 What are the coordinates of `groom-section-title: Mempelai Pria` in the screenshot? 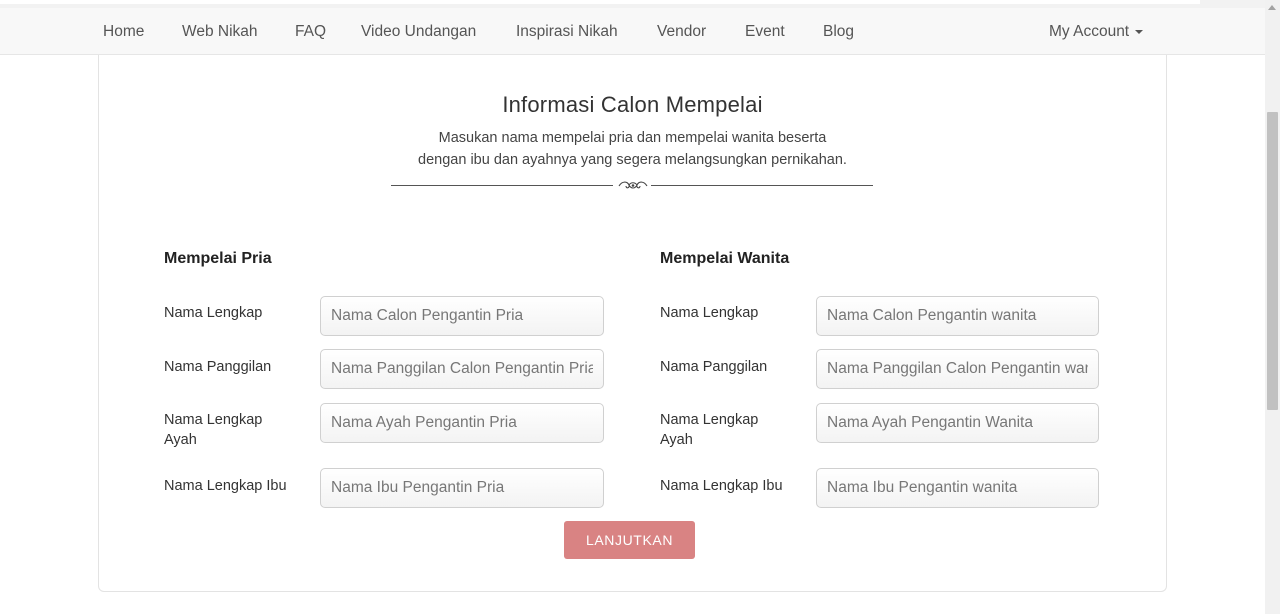 It's located at (218, 258).